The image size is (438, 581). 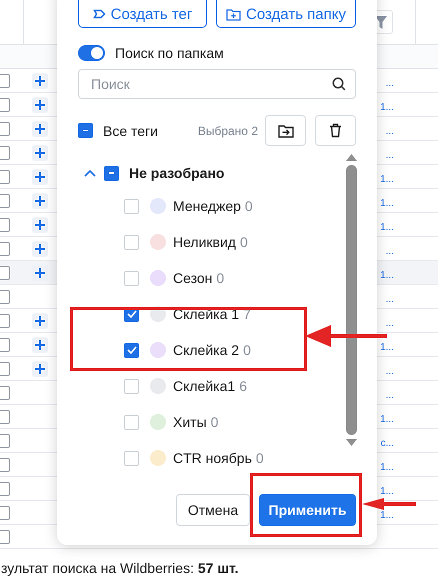 I want to click on group-checkbox, so click(x=111, y=173).